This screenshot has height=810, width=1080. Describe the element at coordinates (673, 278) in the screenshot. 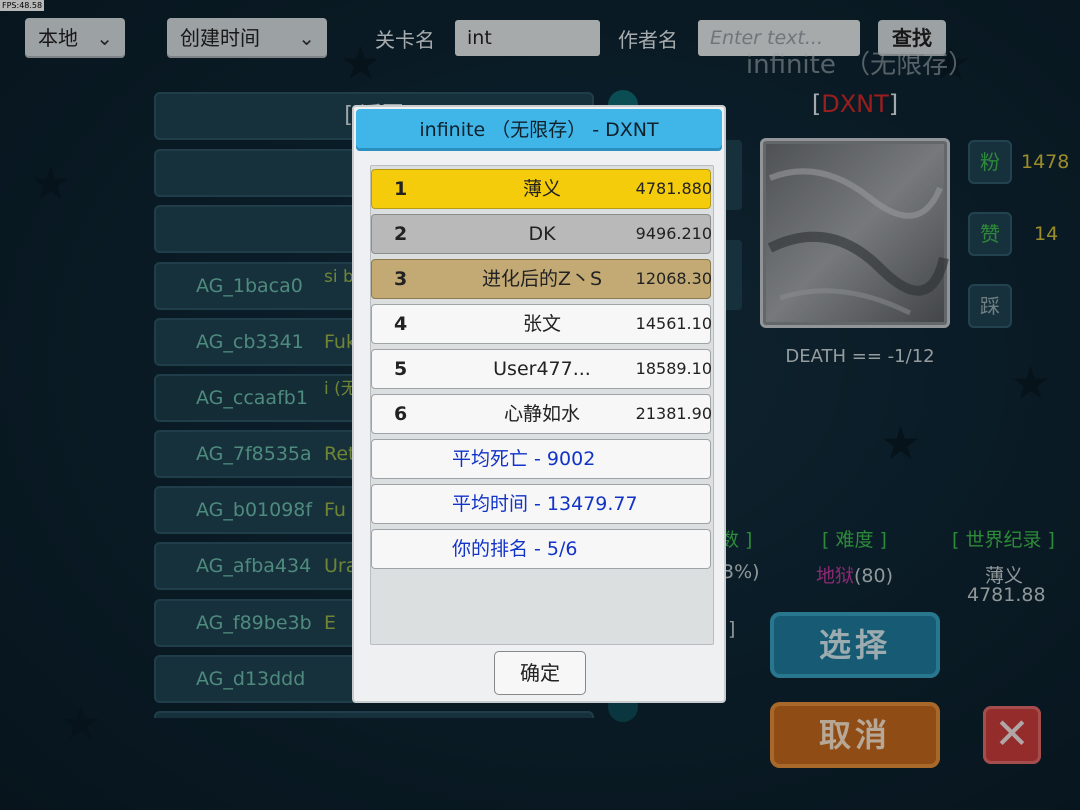

I see `player-score: 12068.30` at that location.